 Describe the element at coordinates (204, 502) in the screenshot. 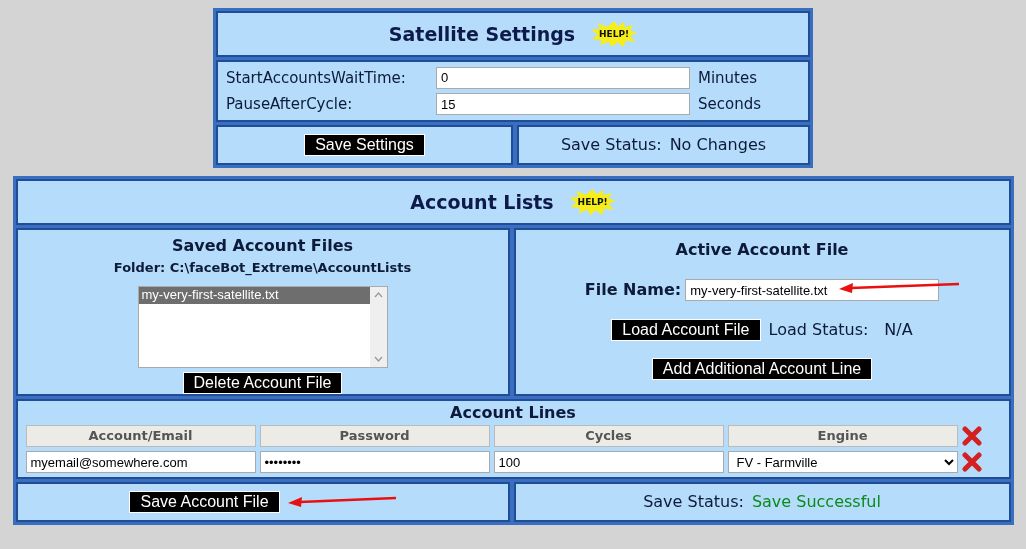

I see `save-file-button: Save Account File` at that location.